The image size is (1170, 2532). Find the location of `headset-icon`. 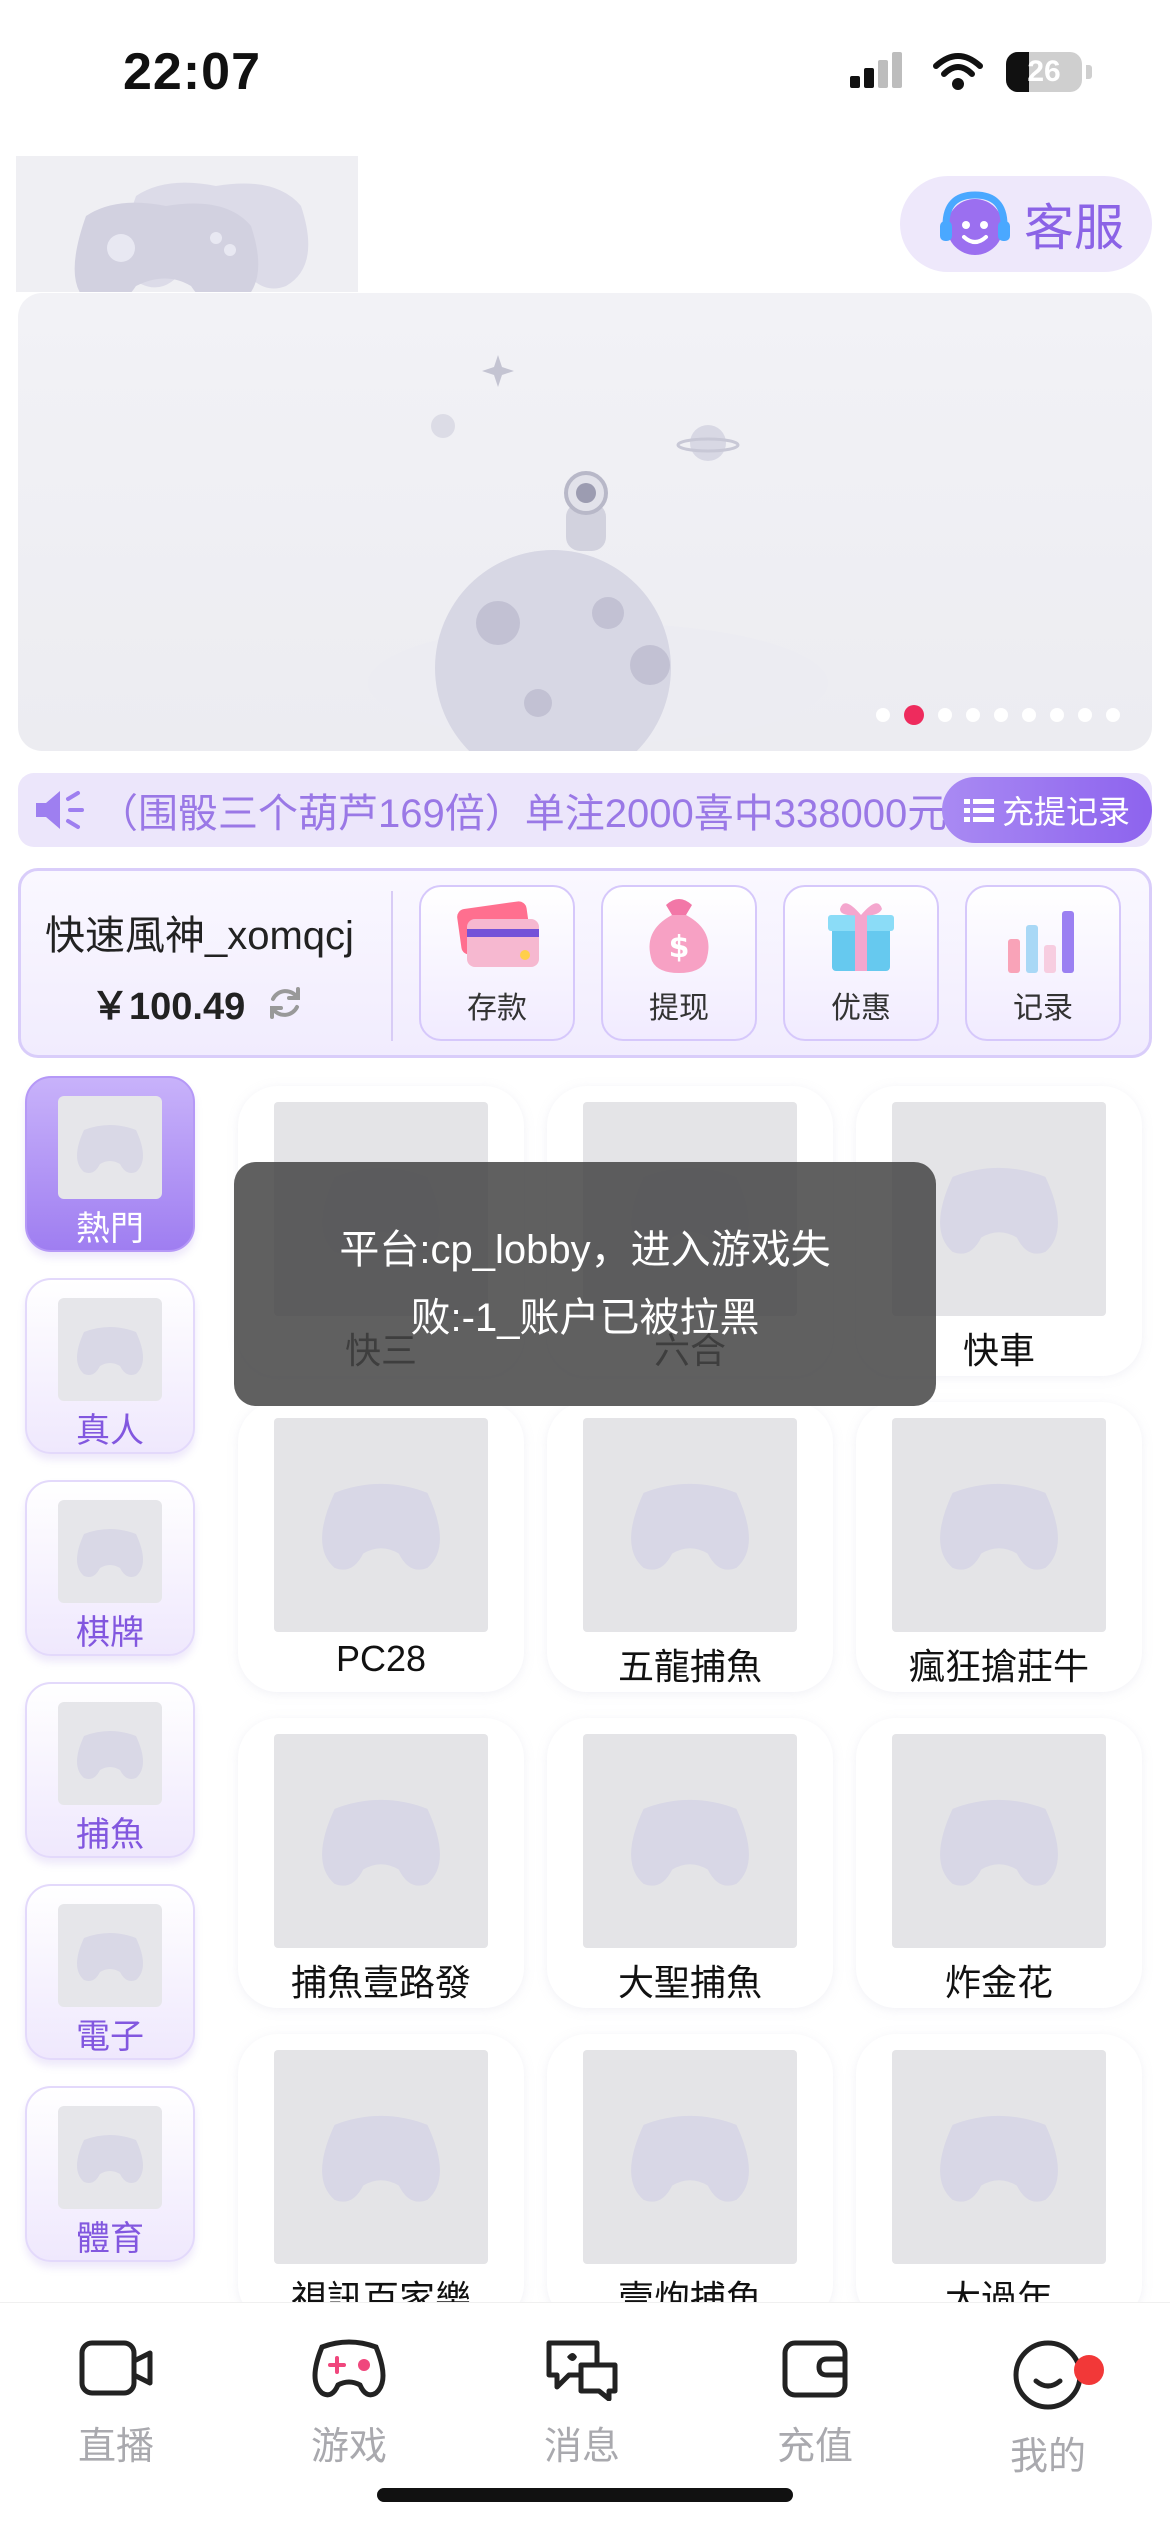

headset-icon is located at coordinates (975, 223).